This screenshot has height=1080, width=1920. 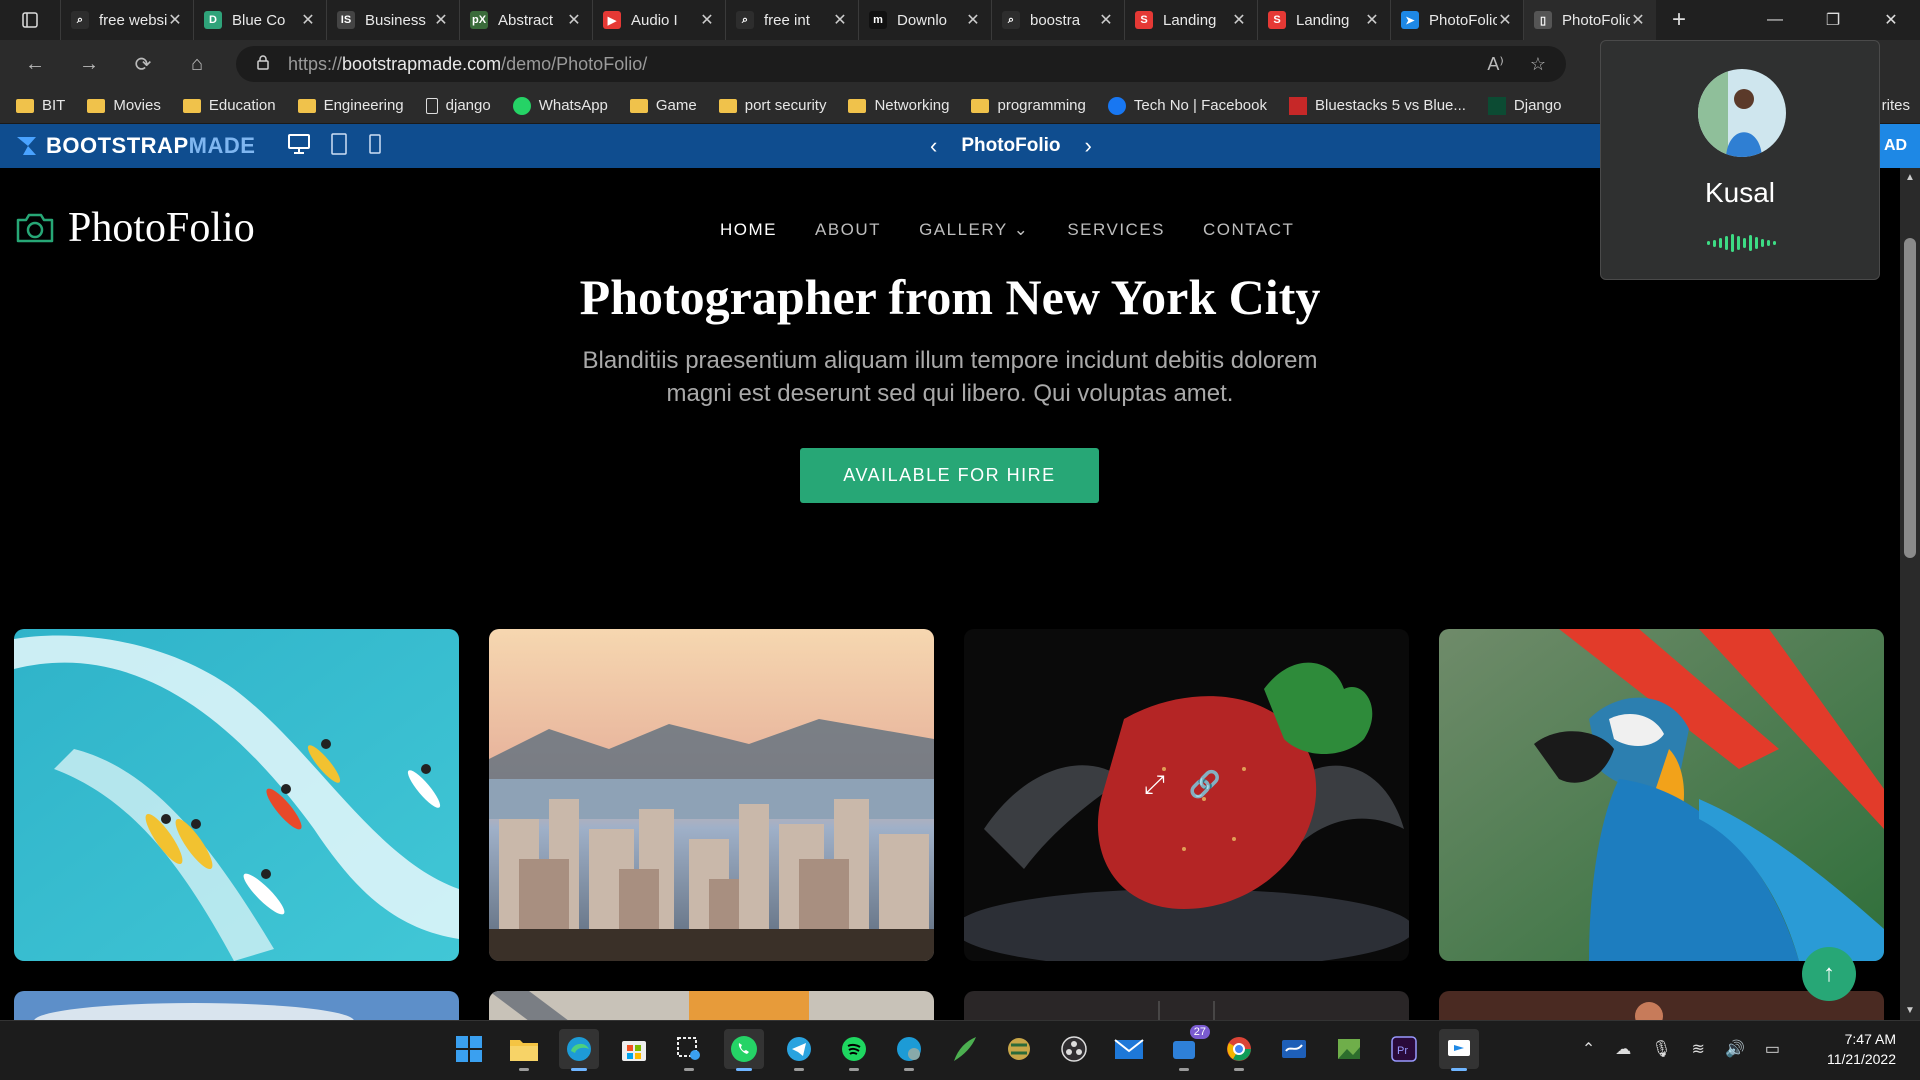 What do you see at coordinates (964, 1049) in the screenshot?
I see `feather-app-icon` at bounding box center [964, 1049].